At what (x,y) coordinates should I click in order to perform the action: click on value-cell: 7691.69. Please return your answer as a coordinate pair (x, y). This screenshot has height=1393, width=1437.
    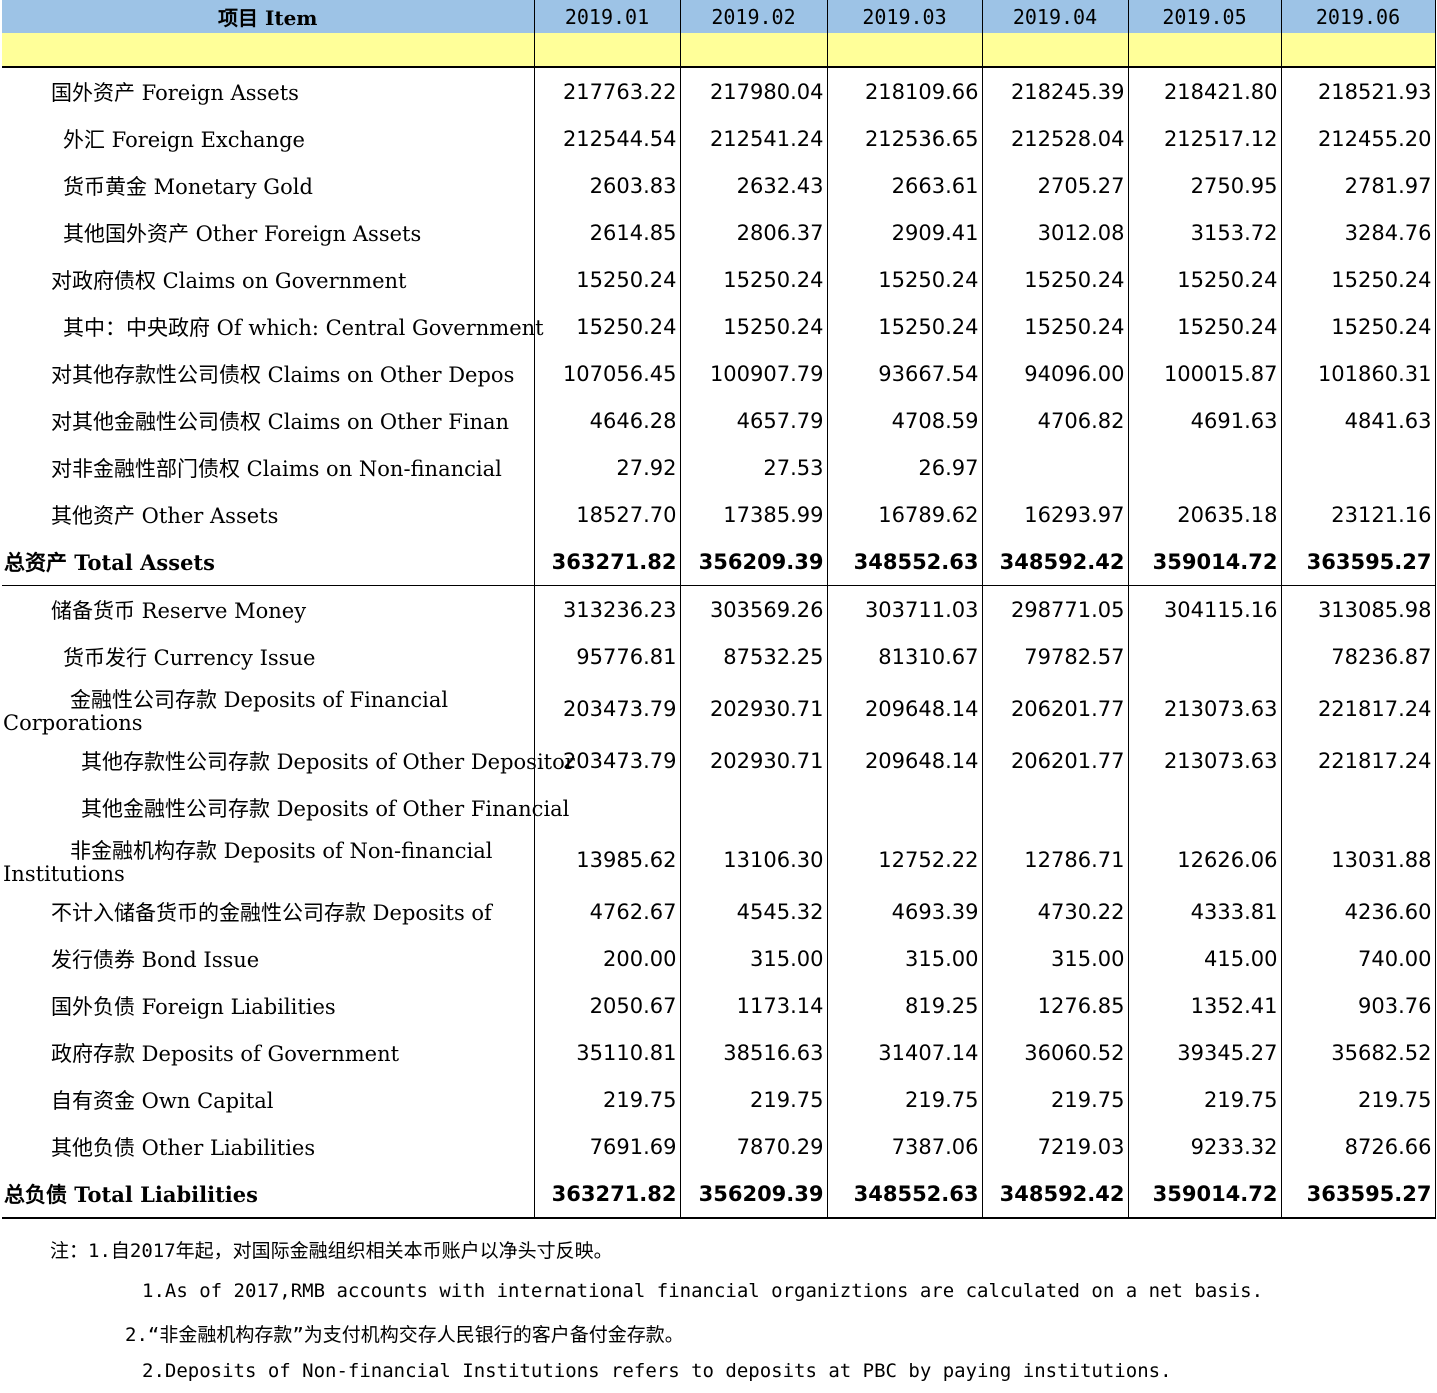
    Looking at the image, I should click on (607, 1146).